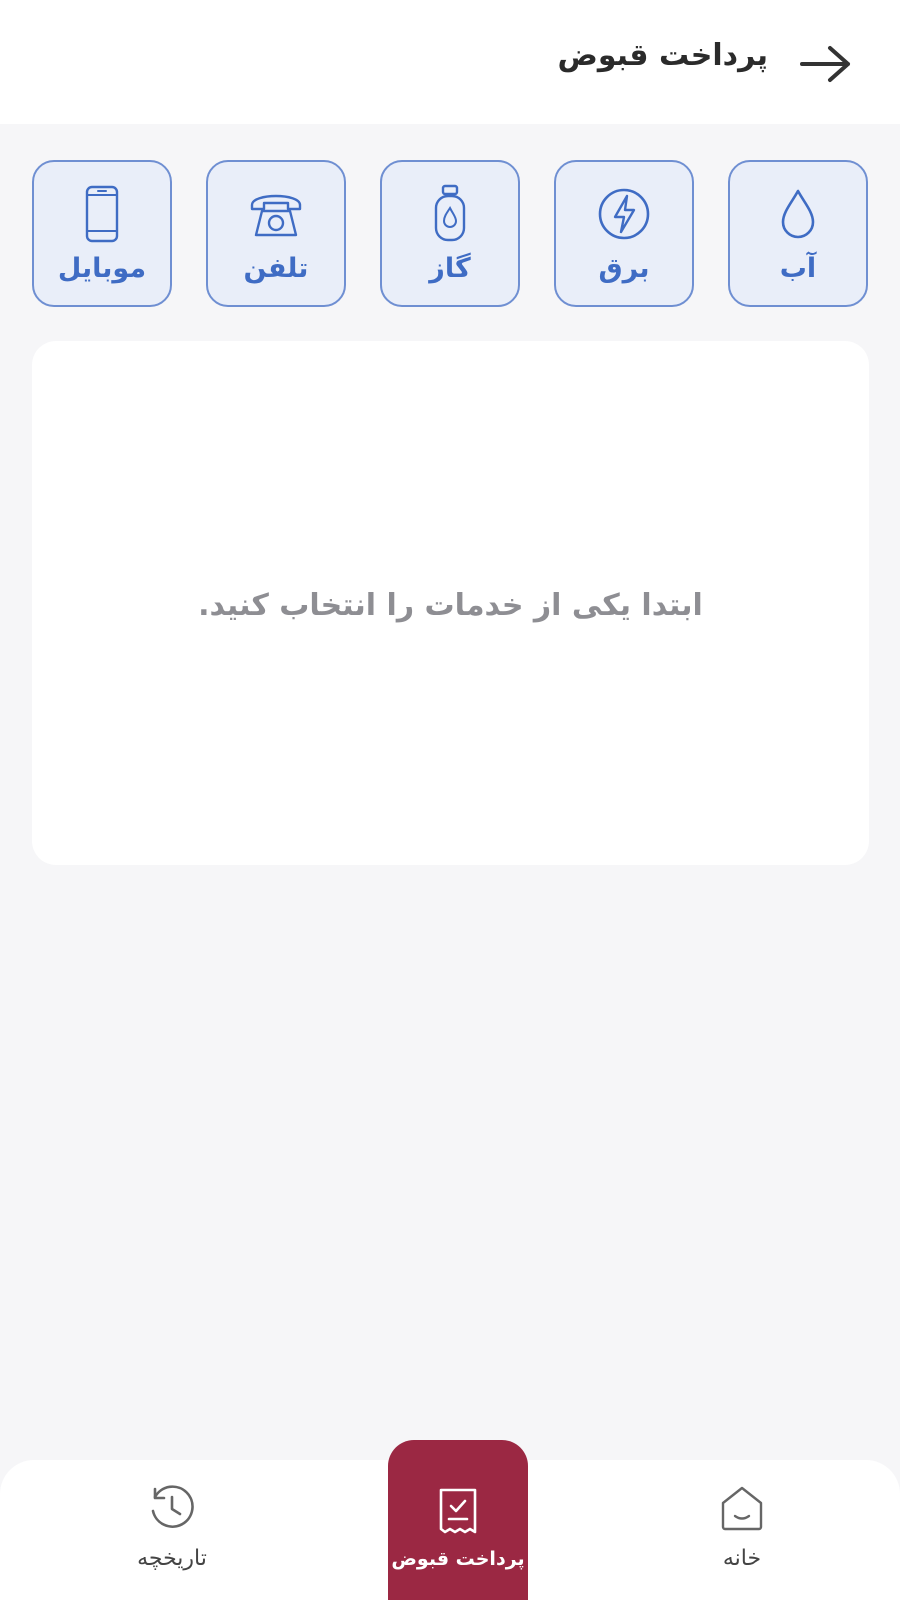 This screenshot has width=900, height=1600. What do you see at coordinates (624, 268) in the screenshot?
I see `service-label: برق` at bounding box center [624, 268].